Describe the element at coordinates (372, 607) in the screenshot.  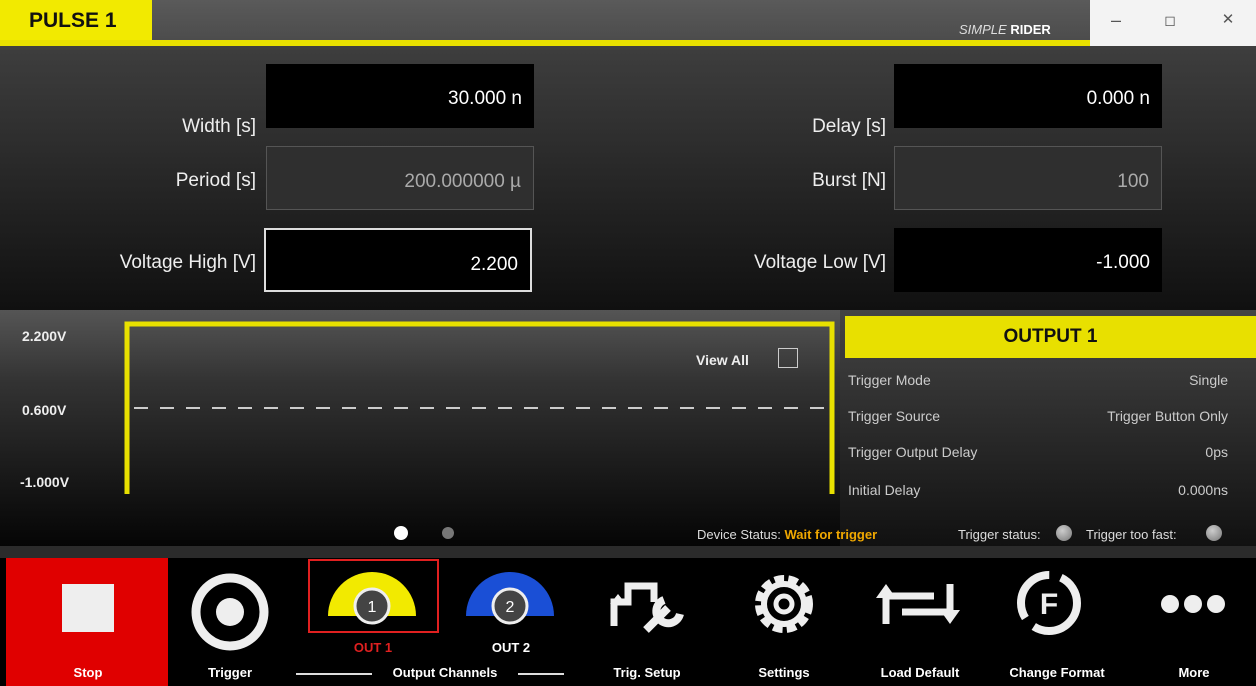
I see `out1-number: 1` at that location.